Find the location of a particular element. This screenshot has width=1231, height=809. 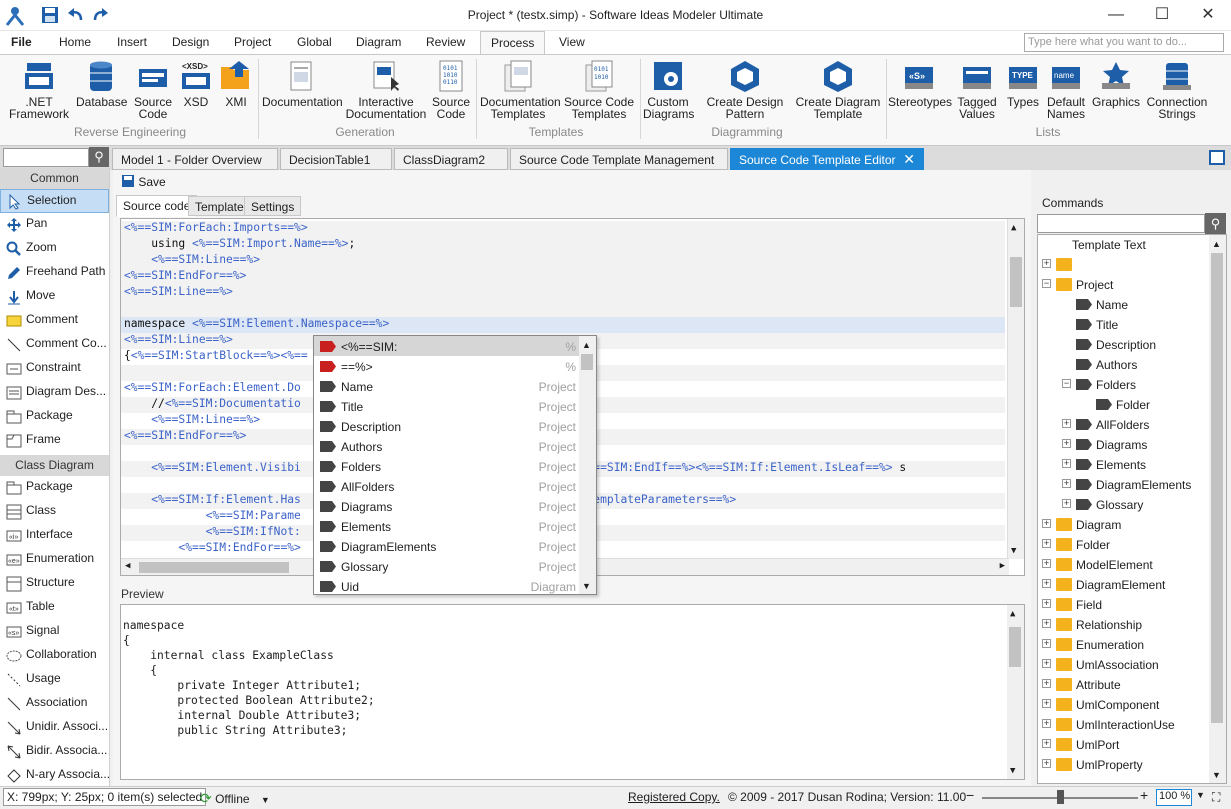

scroll-up-icon: ▲ is located at coordinates (1012, 614).